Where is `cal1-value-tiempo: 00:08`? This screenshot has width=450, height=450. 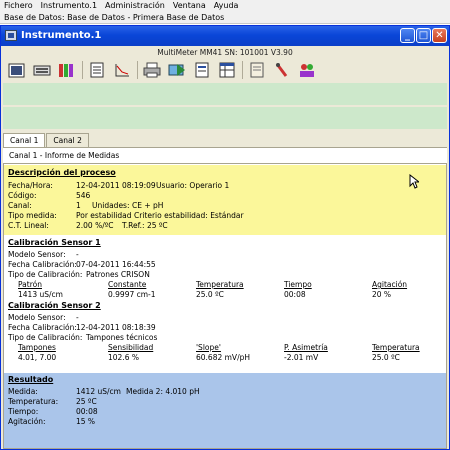
cal1-value-tiempo: 00:08 is located at coordinates (295, 294).